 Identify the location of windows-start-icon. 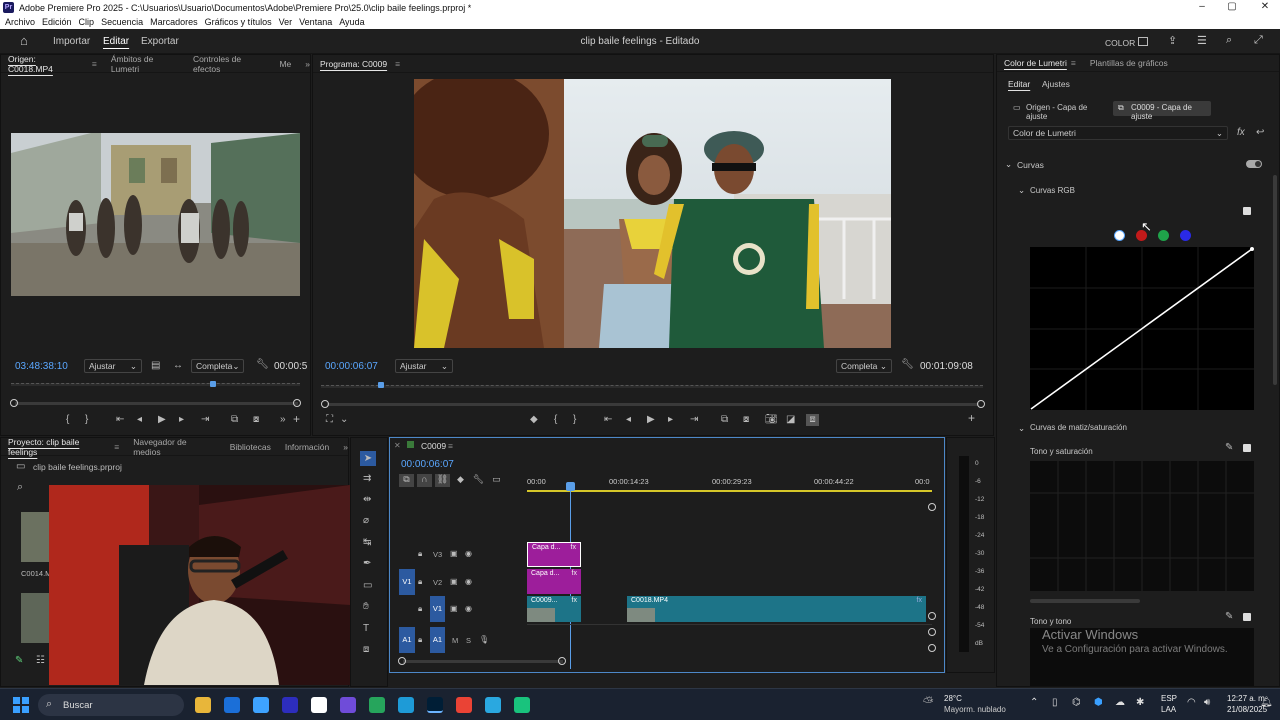
(21, 705).